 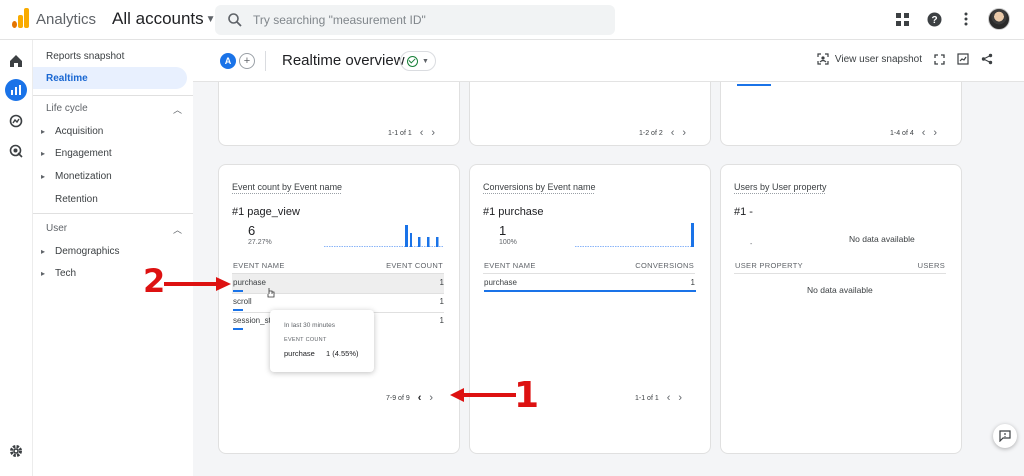 What do you see at coordinates (1005, 436) in the screenshot?
I see `feedback-icon` at bounding box center [1005, 436].